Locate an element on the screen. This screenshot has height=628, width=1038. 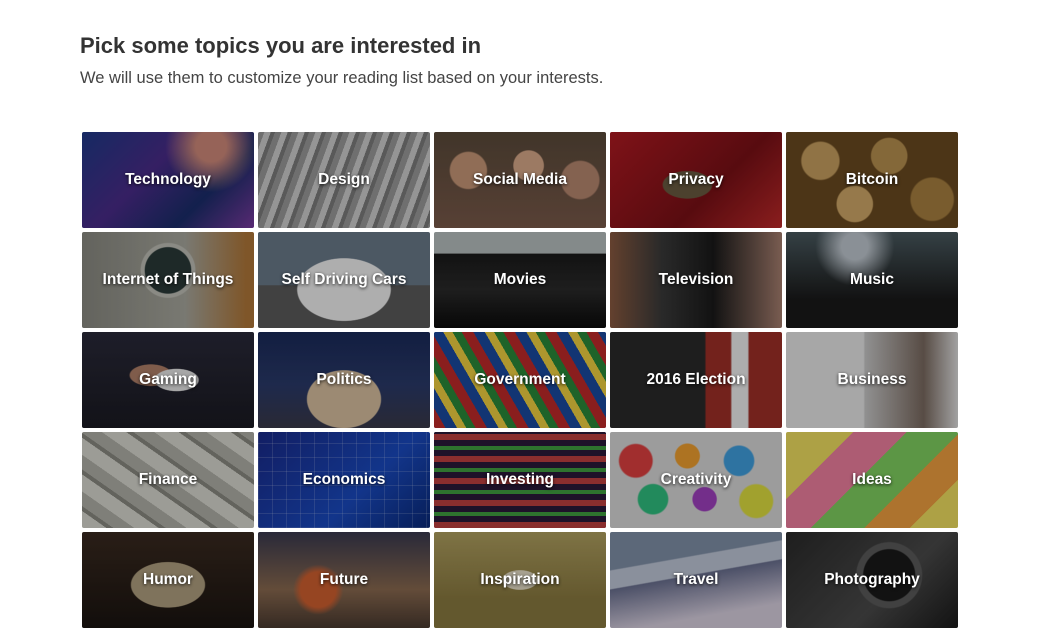
topic-tile-privacy: Privacy is located at coordinates (696, 180).